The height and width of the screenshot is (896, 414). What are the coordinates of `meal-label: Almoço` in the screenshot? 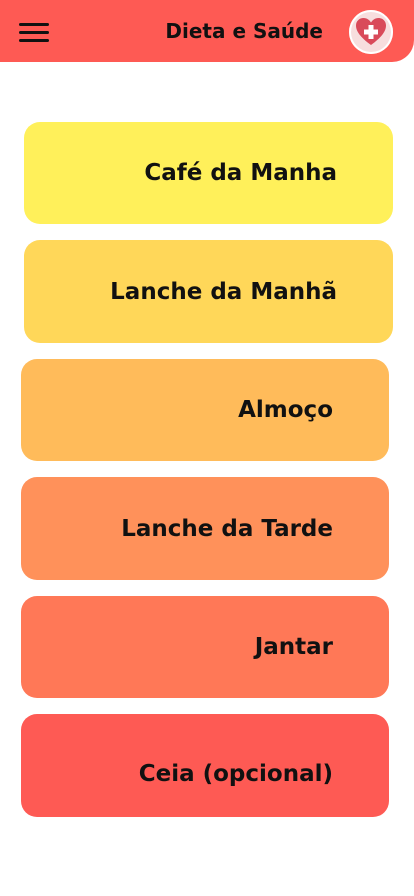 It's located at (285, 410).